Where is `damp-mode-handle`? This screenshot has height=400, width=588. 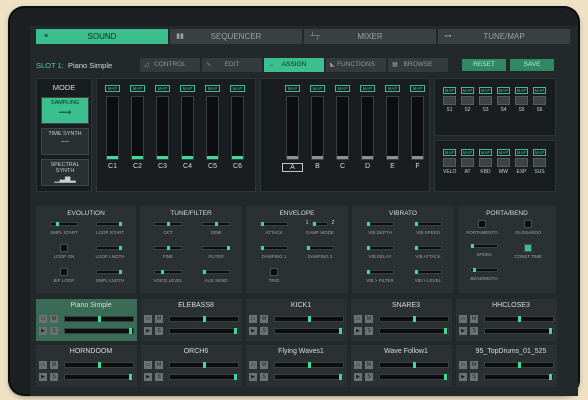
damp-mode-handle is located at coordinates (314, 224).